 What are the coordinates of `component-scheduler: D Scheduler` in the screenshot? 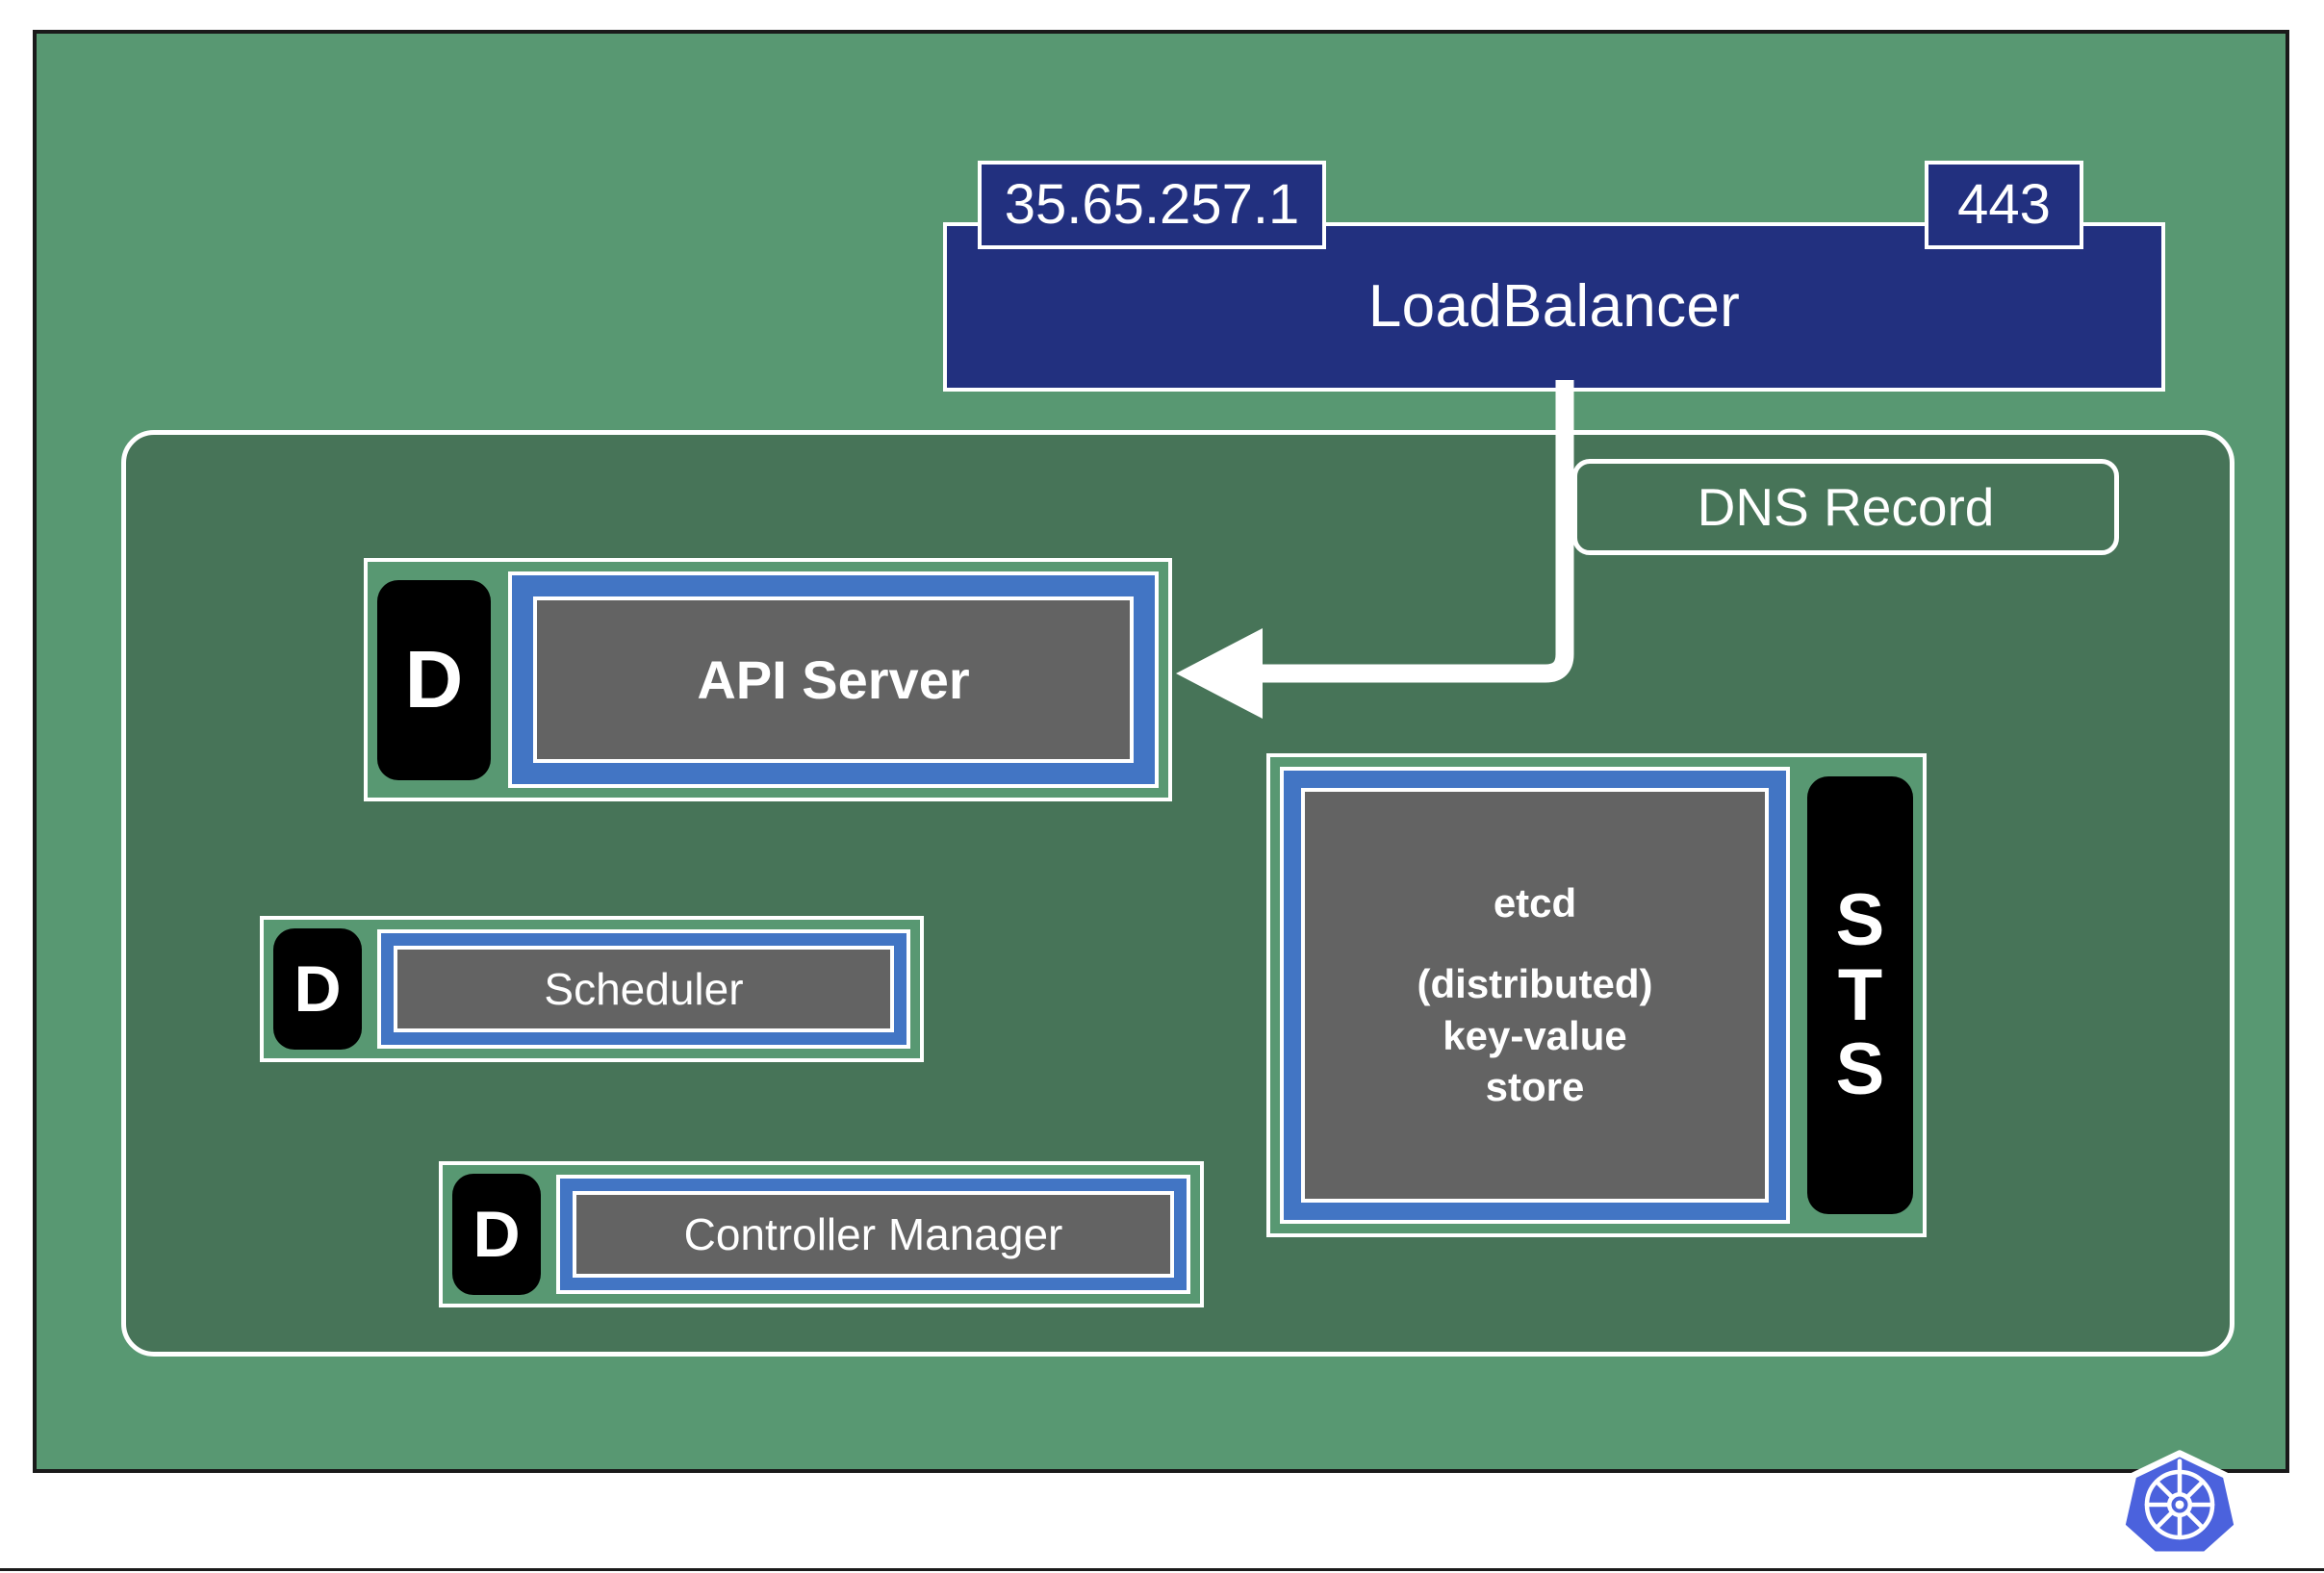 It's located at (592, 989).